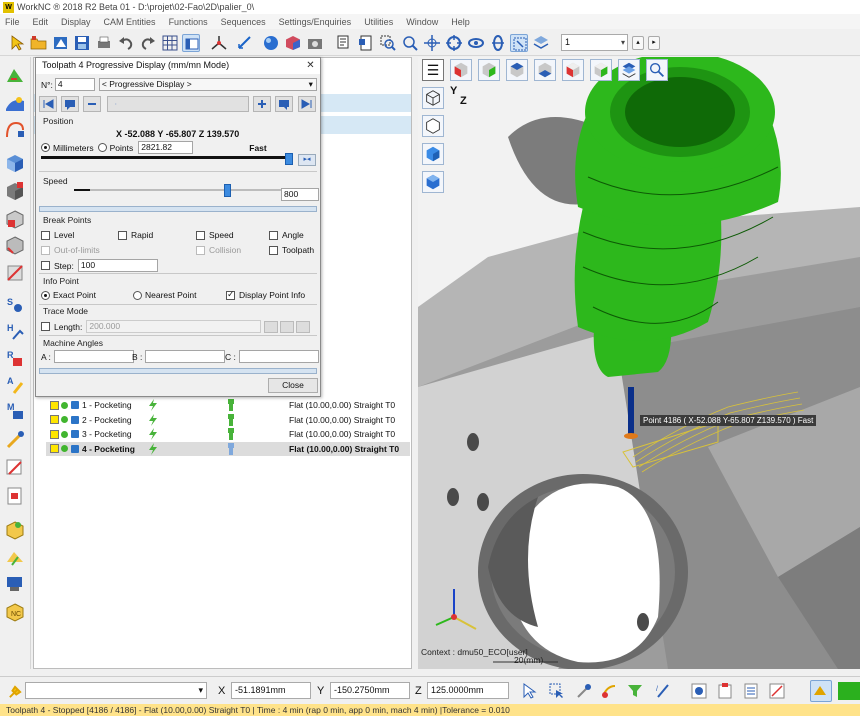  I want to click on go-end-button, so click(307, 104).